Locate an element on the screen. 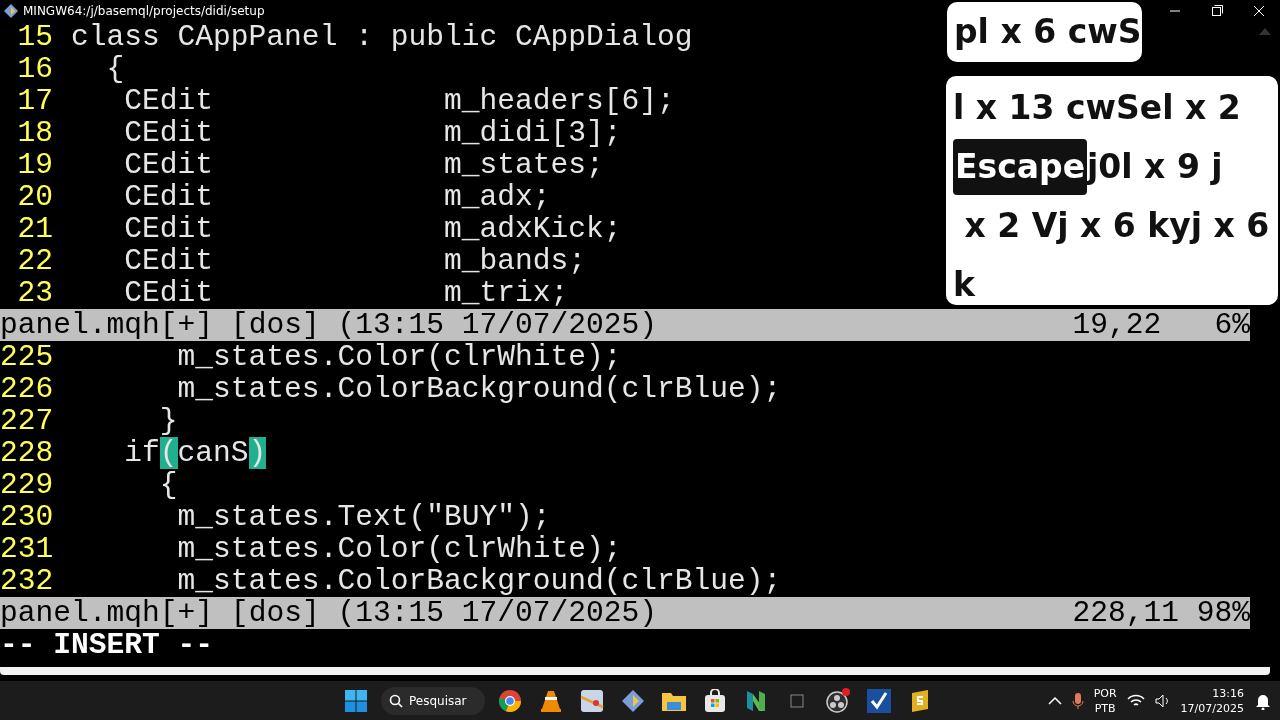 This screenshot has width=1280, height=720. code-line: } is located at coordinates (168, 421).